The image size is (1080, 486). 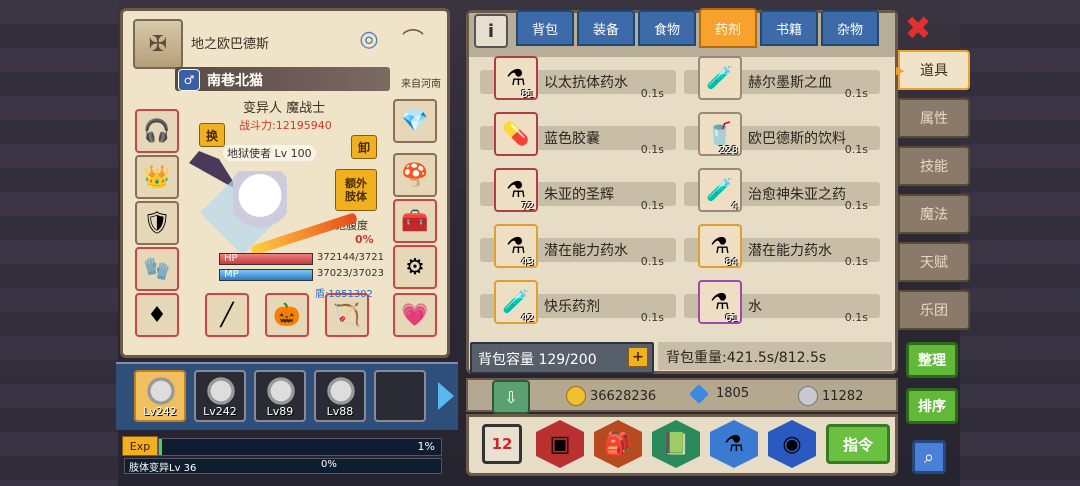 I want to click on item-row: 🧪 4 治愈神朱亚之药 0.1s, so click(x=782, y=190).